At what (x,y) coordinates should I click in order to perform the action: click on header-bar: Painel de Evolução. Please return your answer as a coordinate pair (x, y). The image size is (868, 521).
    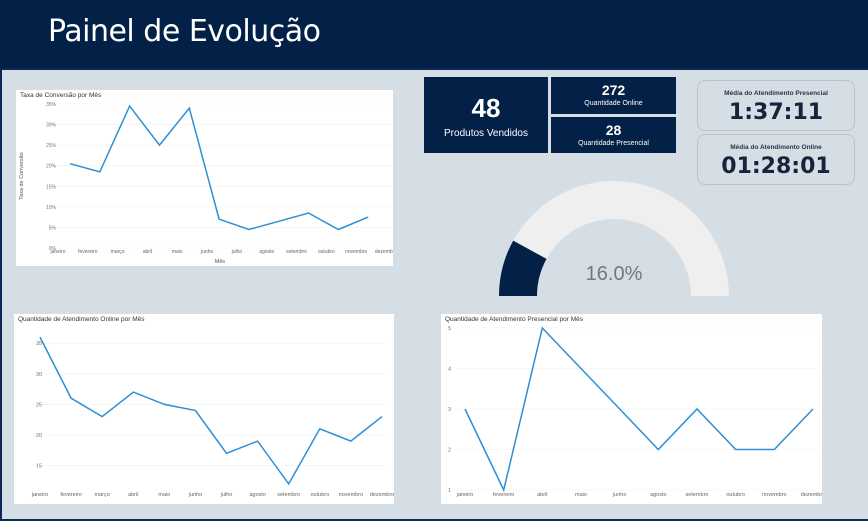
    Looking at the image, I should click on (434, 35).